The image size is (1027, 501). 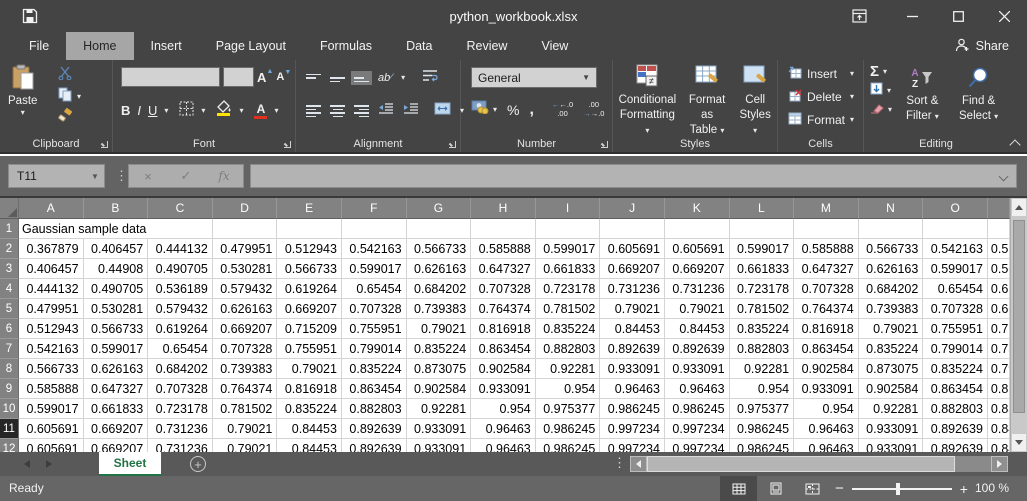 I want to click on format-painter-button, so click(x=69, y=116).